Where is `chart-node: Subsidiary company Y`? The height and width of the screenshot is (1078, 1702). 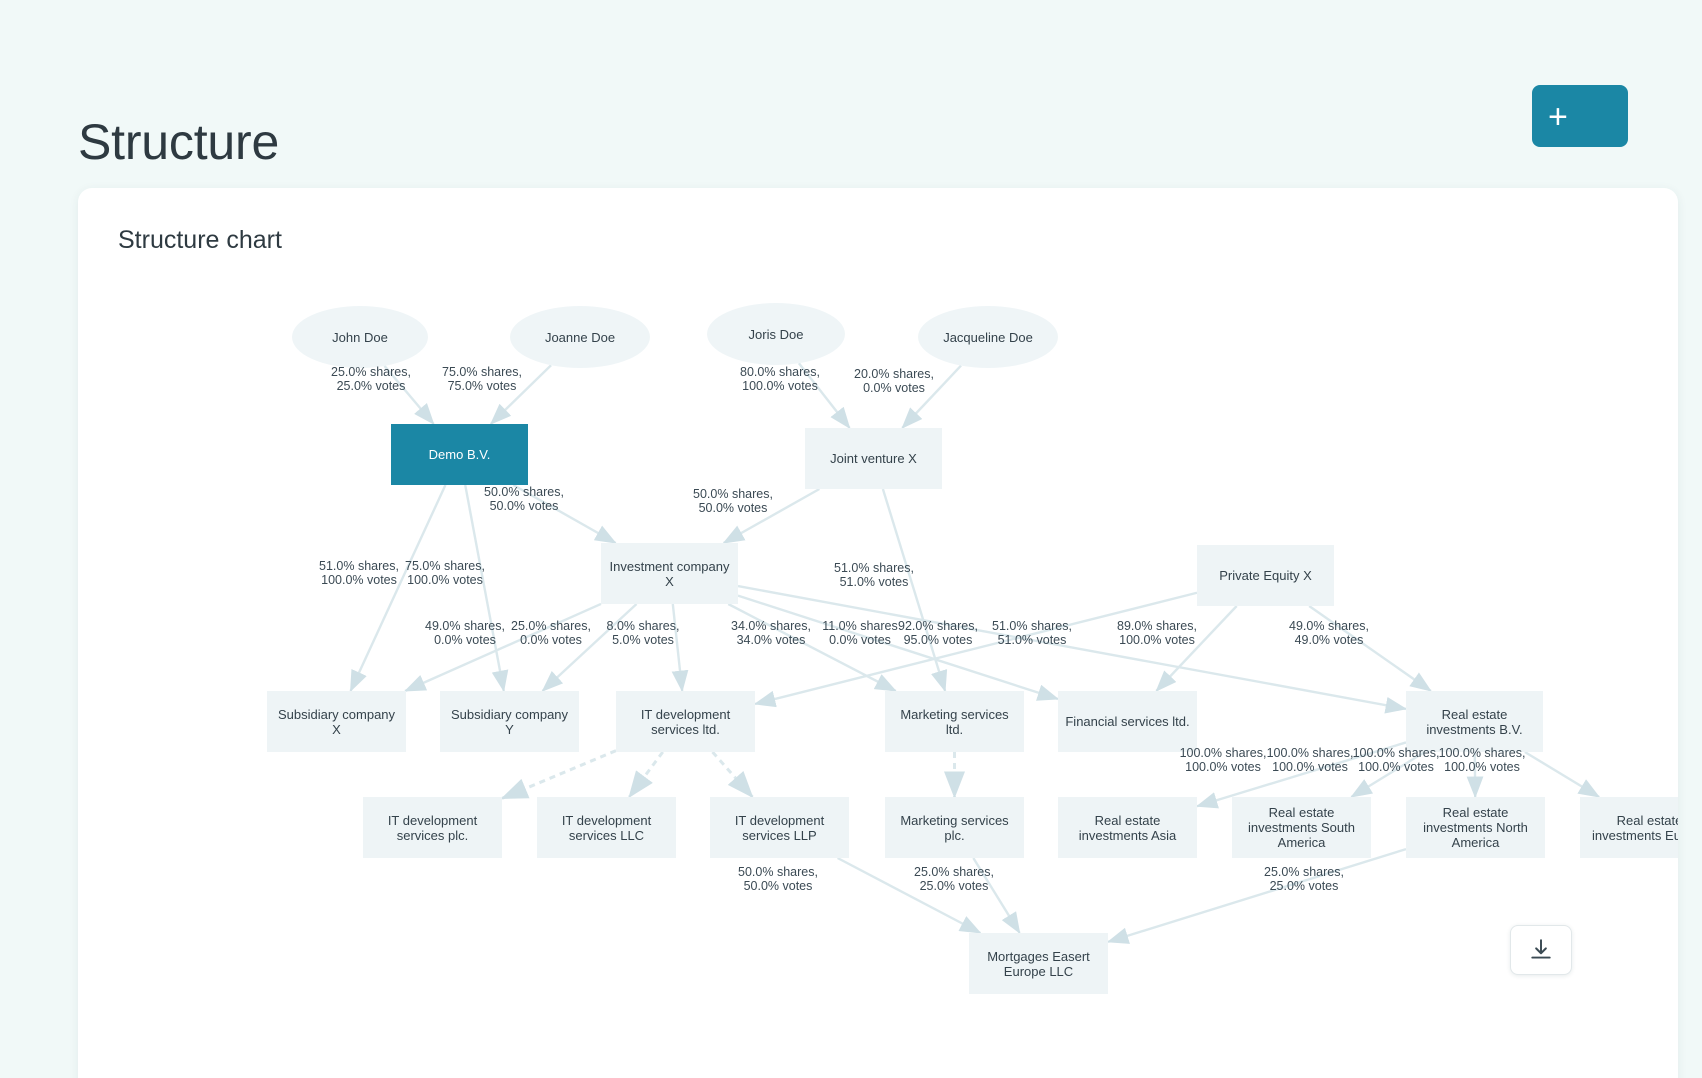 chart-node: Subsidiary company Y is located at coordinates (509, 721).